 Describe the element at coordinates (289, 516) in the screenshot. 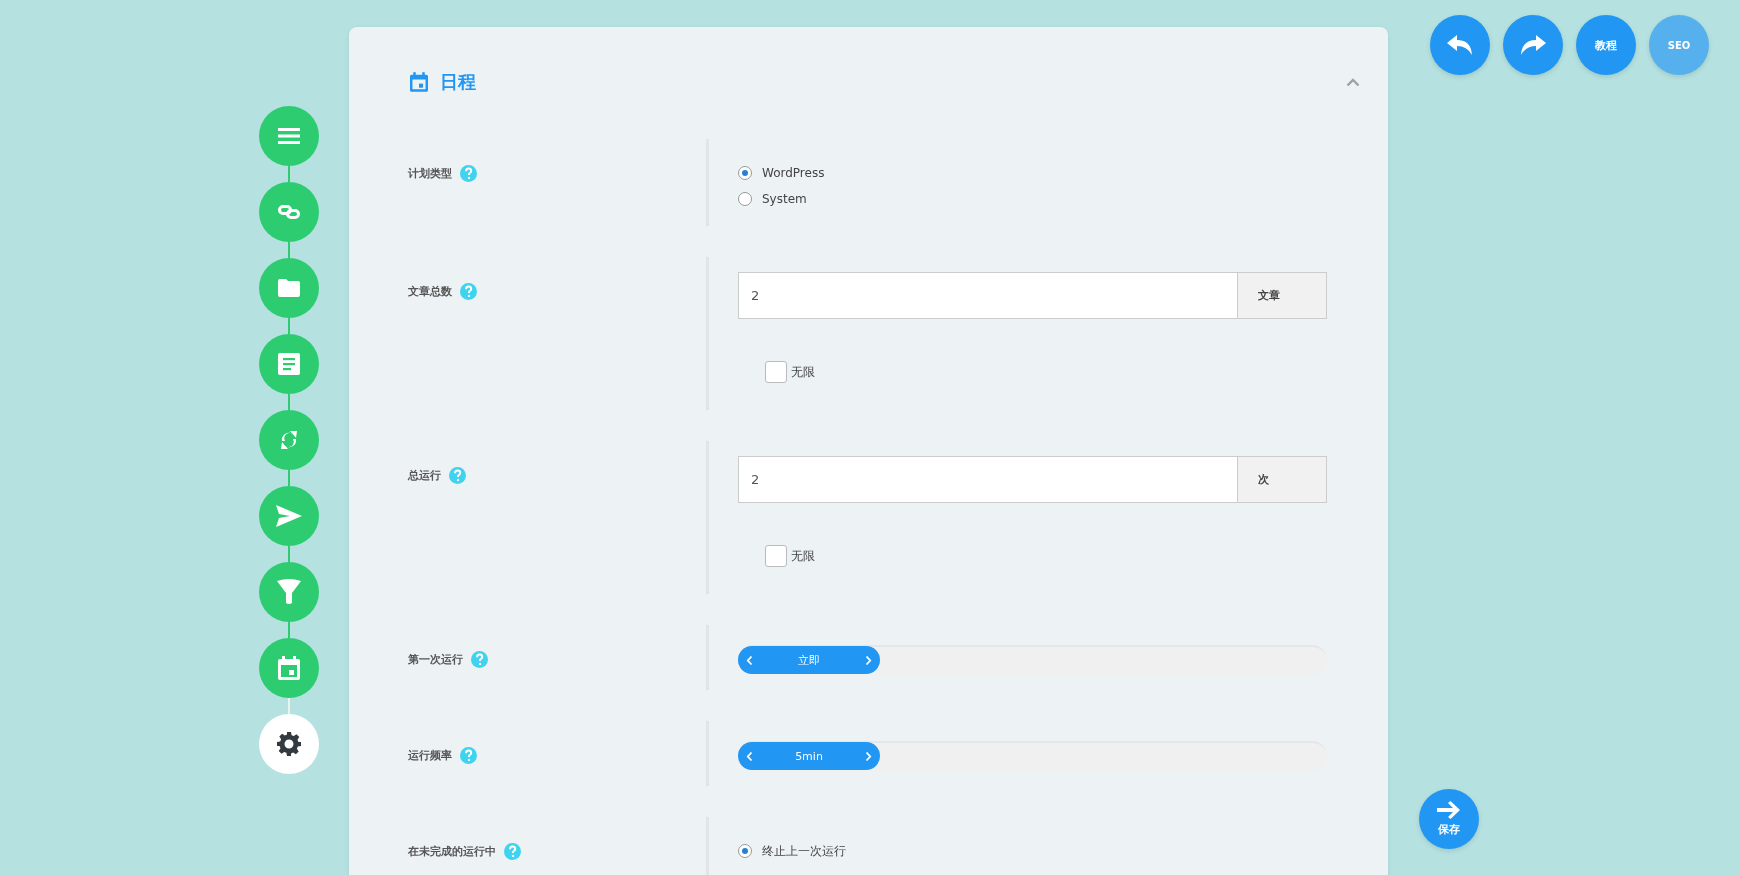

I see `send-icon` at that location.